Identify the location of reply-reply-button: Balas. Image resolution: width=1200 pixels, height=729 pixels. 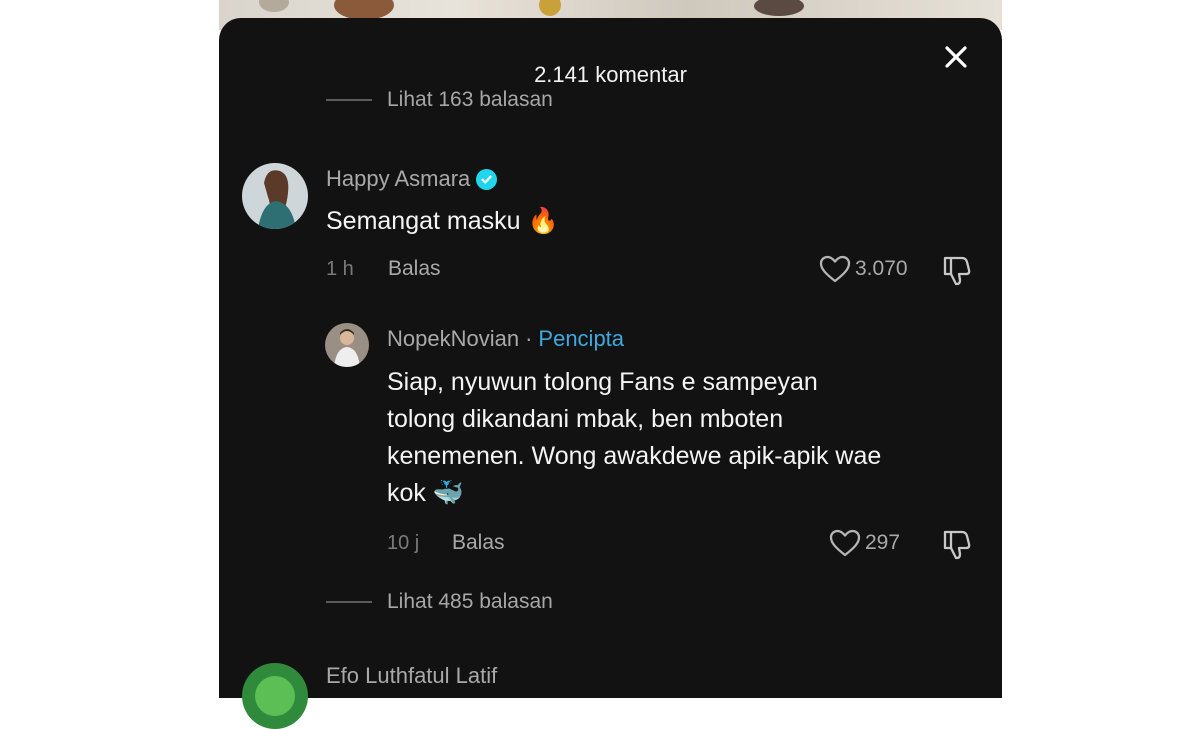
(478, 543).